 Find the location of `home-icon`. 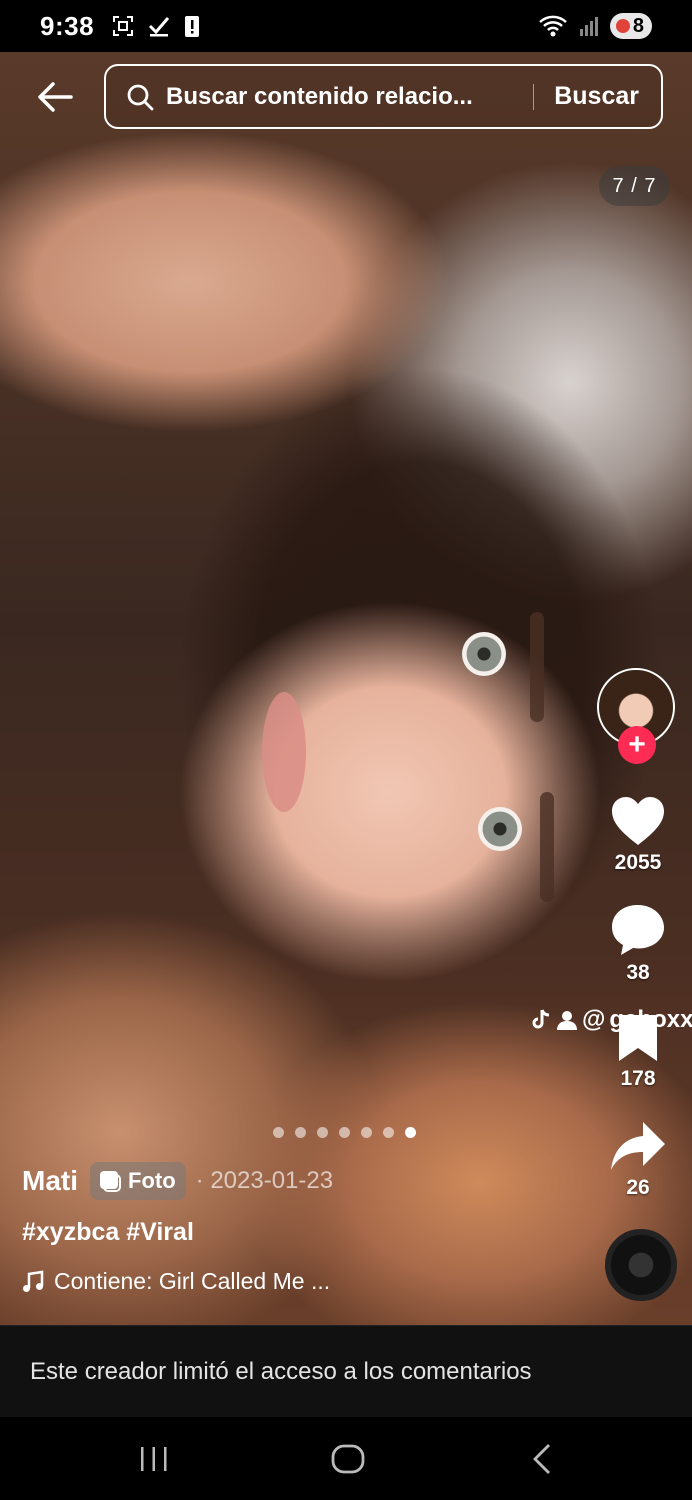

home-icon is located at coordinates (348, 1459).